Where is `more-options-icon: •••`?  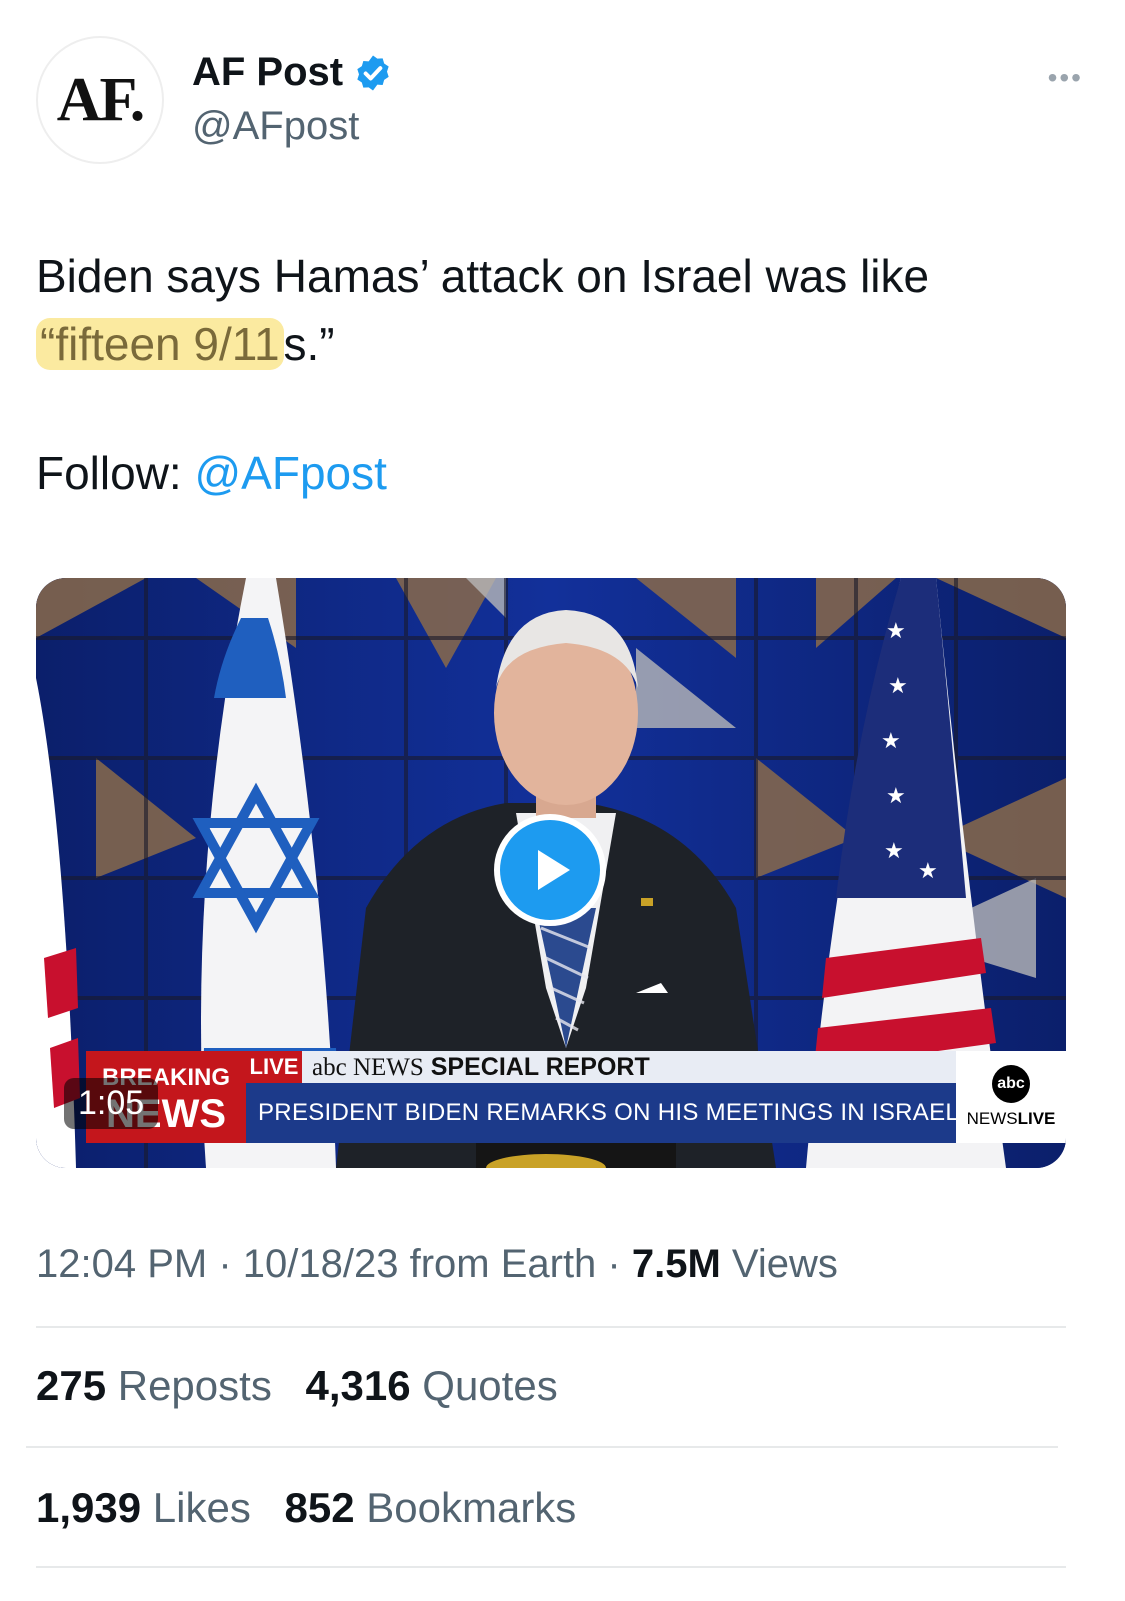 more-options-icon: ••• is located at coordinates (1065, 78).